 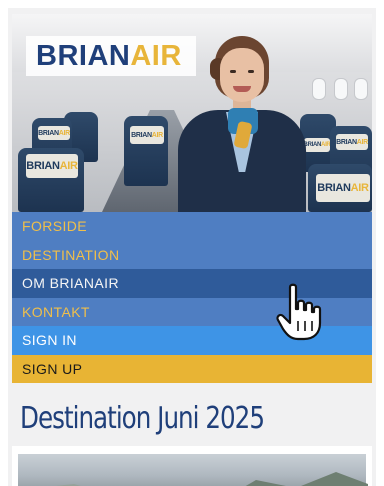 I want to click on sign-up-button: SIGN UP, so click(x=192, y=368).